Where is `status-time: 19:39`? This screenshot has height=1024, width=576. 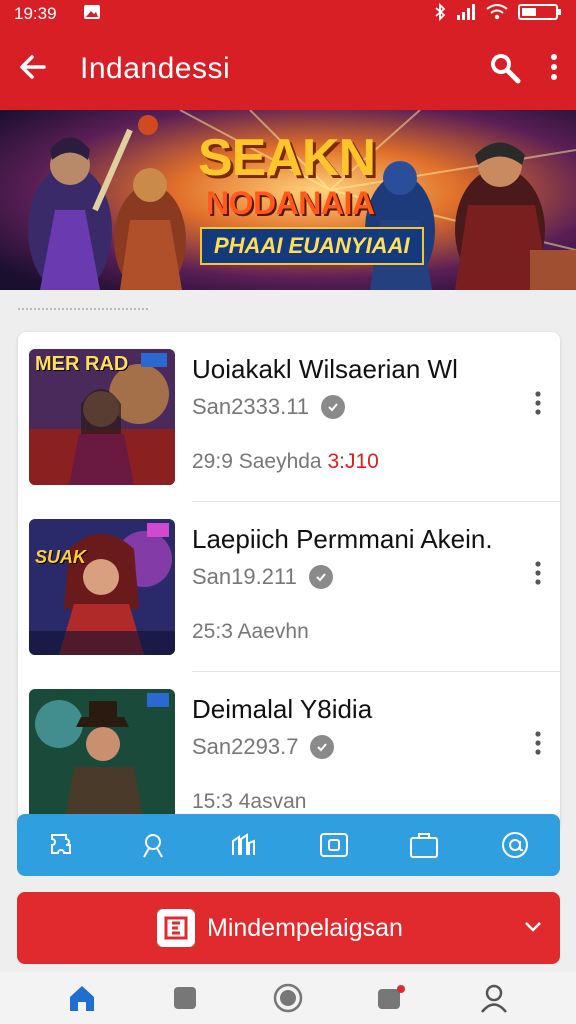
status-time: 19:39 is located at coordinates (35, 13).